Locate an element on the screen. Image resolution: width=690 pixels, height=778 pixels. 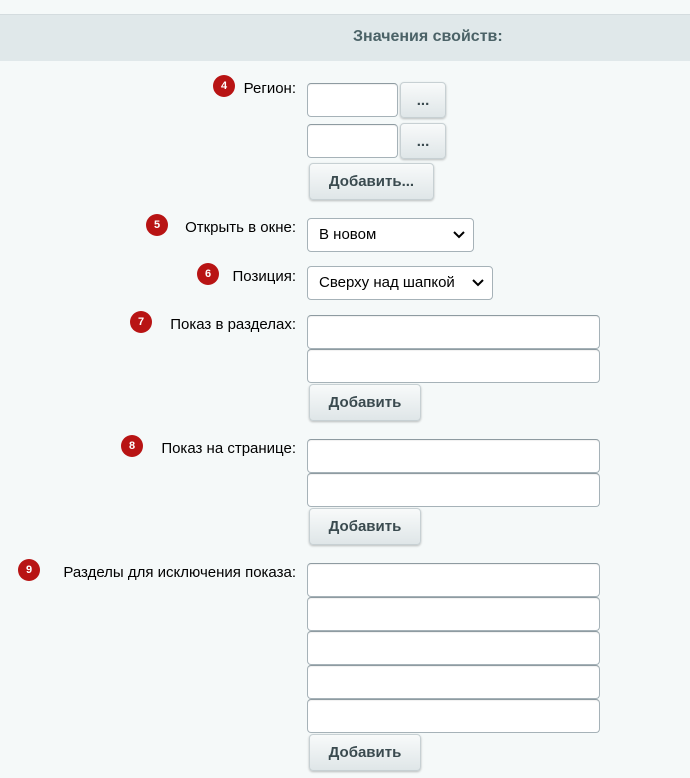
open-in-window-value: В новом is located at coordinates (348, 234).